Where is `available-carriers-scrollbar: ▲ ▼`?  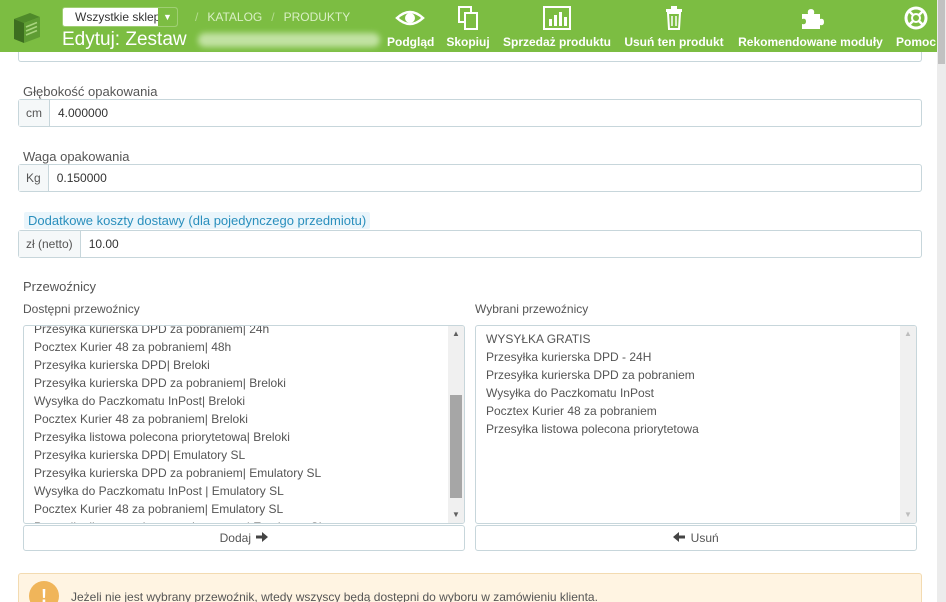
available-carriers-scrollbar: ▲ ▼ is located at coordinates (456, 424).